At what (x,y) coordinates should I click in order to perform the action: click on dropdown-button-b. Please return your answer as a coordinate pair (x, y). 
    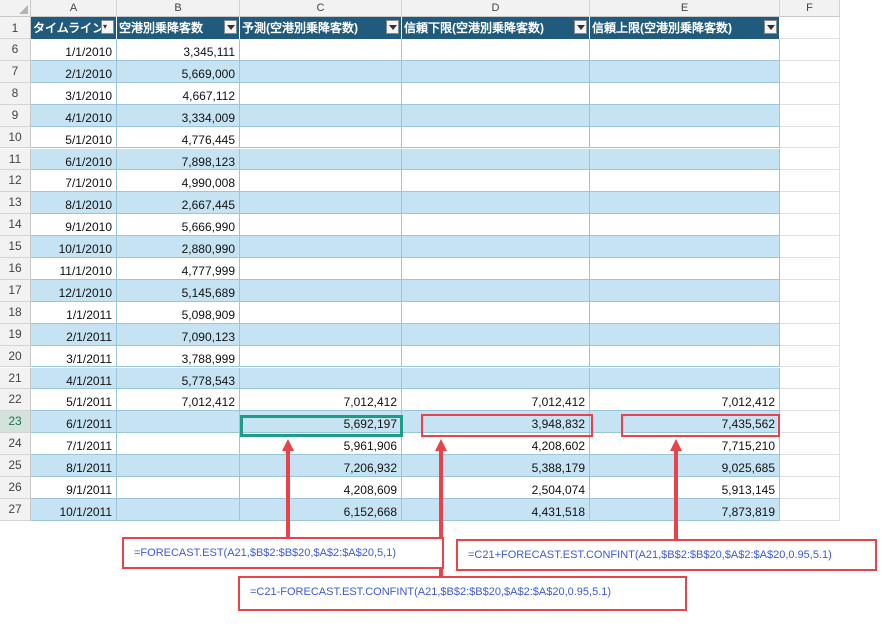
    Looking at the image, I should click on (230, 27).